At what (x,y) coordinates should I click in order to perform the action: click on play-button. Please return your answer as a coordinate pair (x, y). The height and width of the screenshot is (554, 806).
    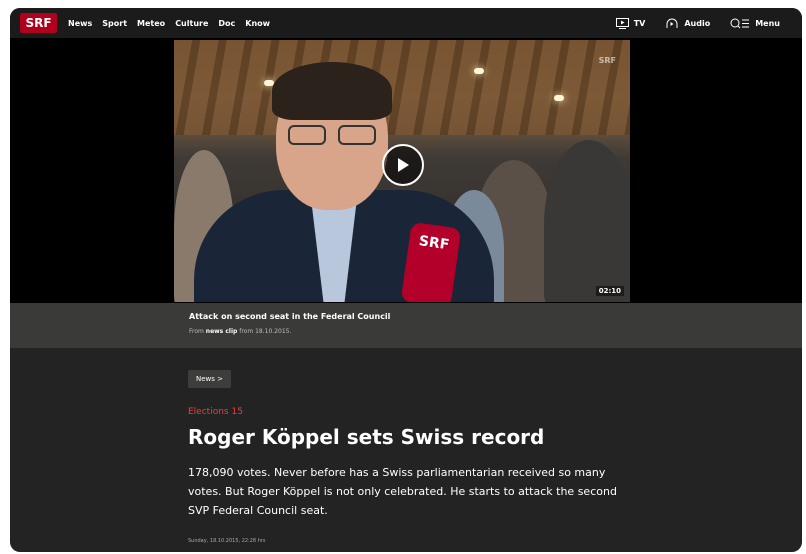
    Looking at the image, I should click on (403, 165).